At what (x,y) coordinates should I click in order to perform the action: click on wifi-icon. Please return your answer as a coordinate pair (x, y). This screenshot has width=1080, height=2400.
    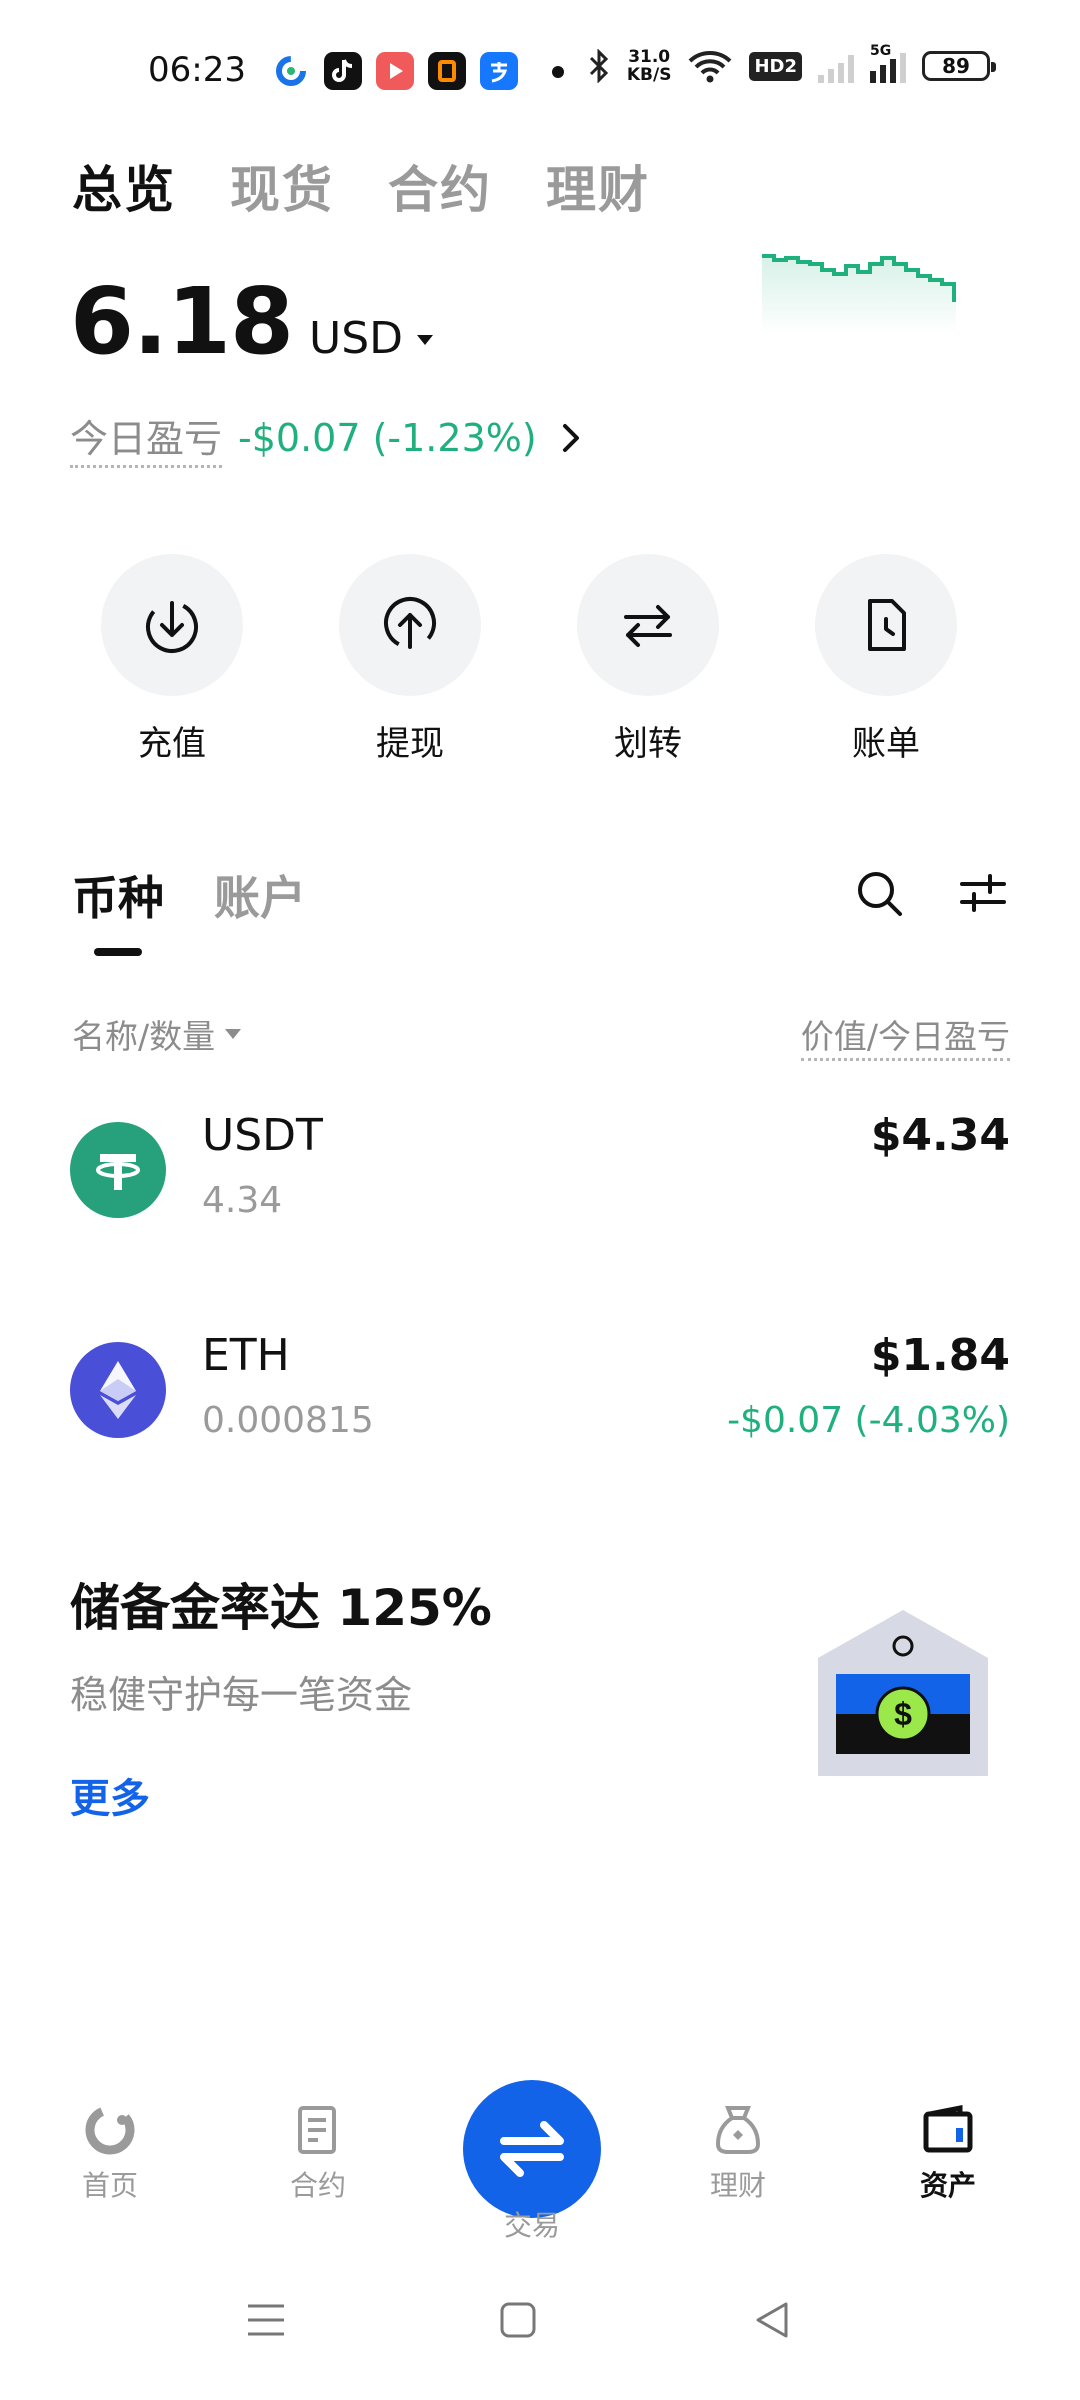
    Looking at the image, I should click on (710, 67).